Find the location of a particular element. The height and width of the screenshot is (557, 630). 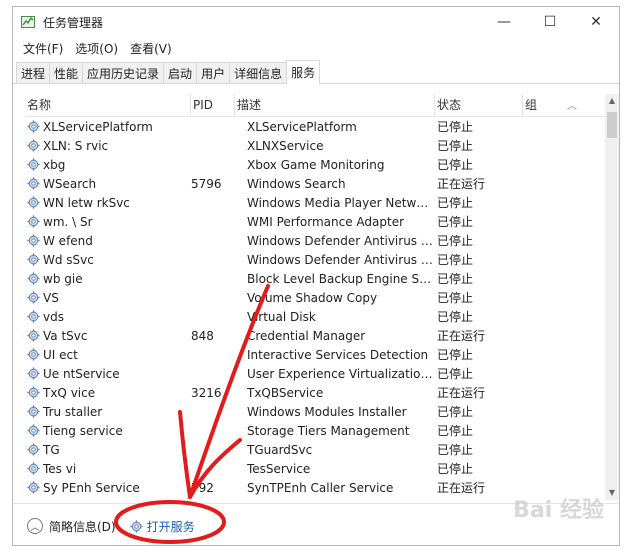

service-description: Windows Search is located at coordinates (296, 183).